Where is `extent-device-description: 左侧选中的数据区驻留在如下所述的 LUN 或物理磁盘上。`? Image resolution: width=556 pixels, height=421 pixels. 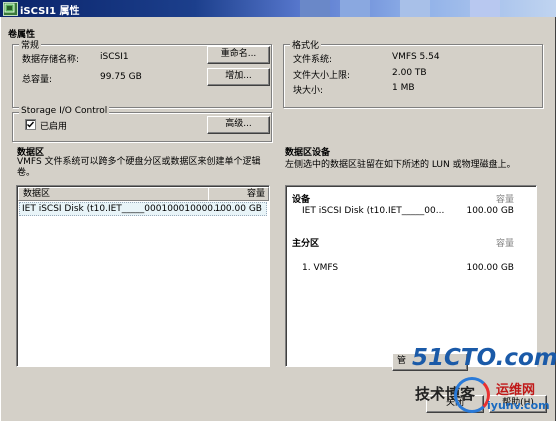
extent-device-description: 左侧选中的数据区驻留在如下所述的 LUN 或物理磁盘上。 is located at coordinates (400, 165).